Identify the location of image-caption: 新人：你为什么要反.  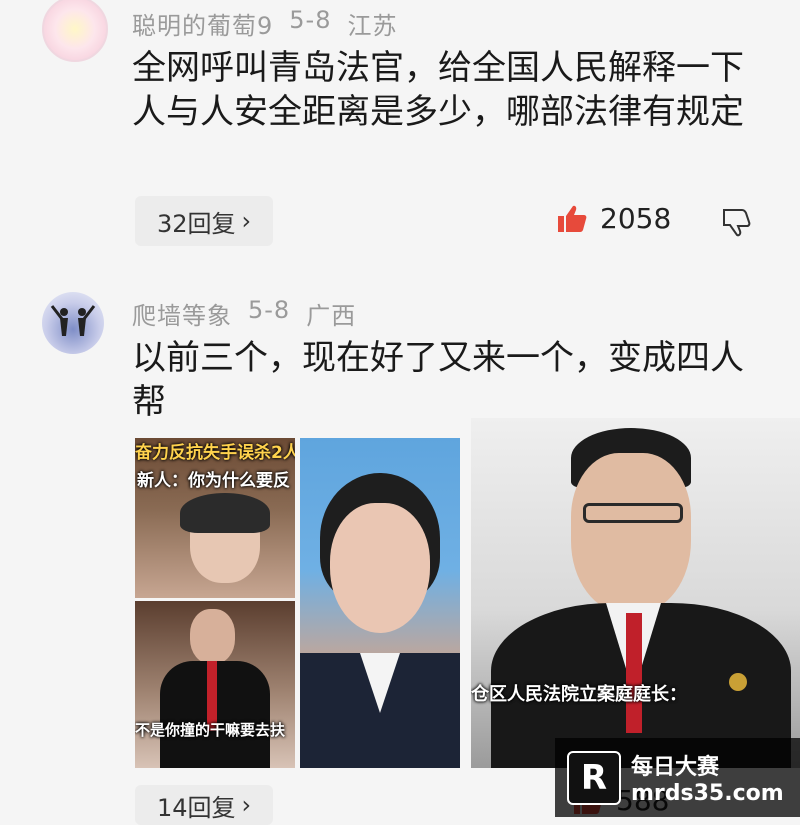
(213, 481).